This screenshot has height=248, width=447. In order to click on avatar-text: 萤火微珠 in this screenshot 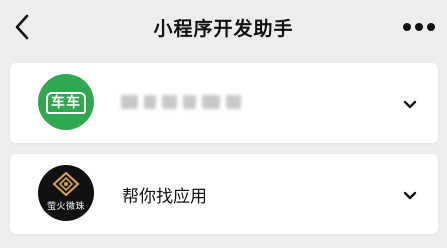, I will do `click(65, 207)`.